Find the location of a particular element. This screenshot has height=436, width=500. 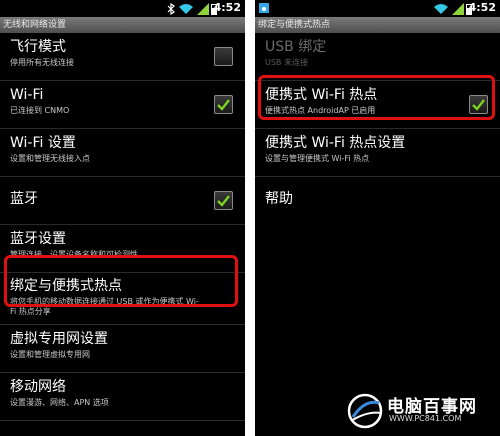

item-title: 虚拟专用网设置 is located at coordinates (59, 339).